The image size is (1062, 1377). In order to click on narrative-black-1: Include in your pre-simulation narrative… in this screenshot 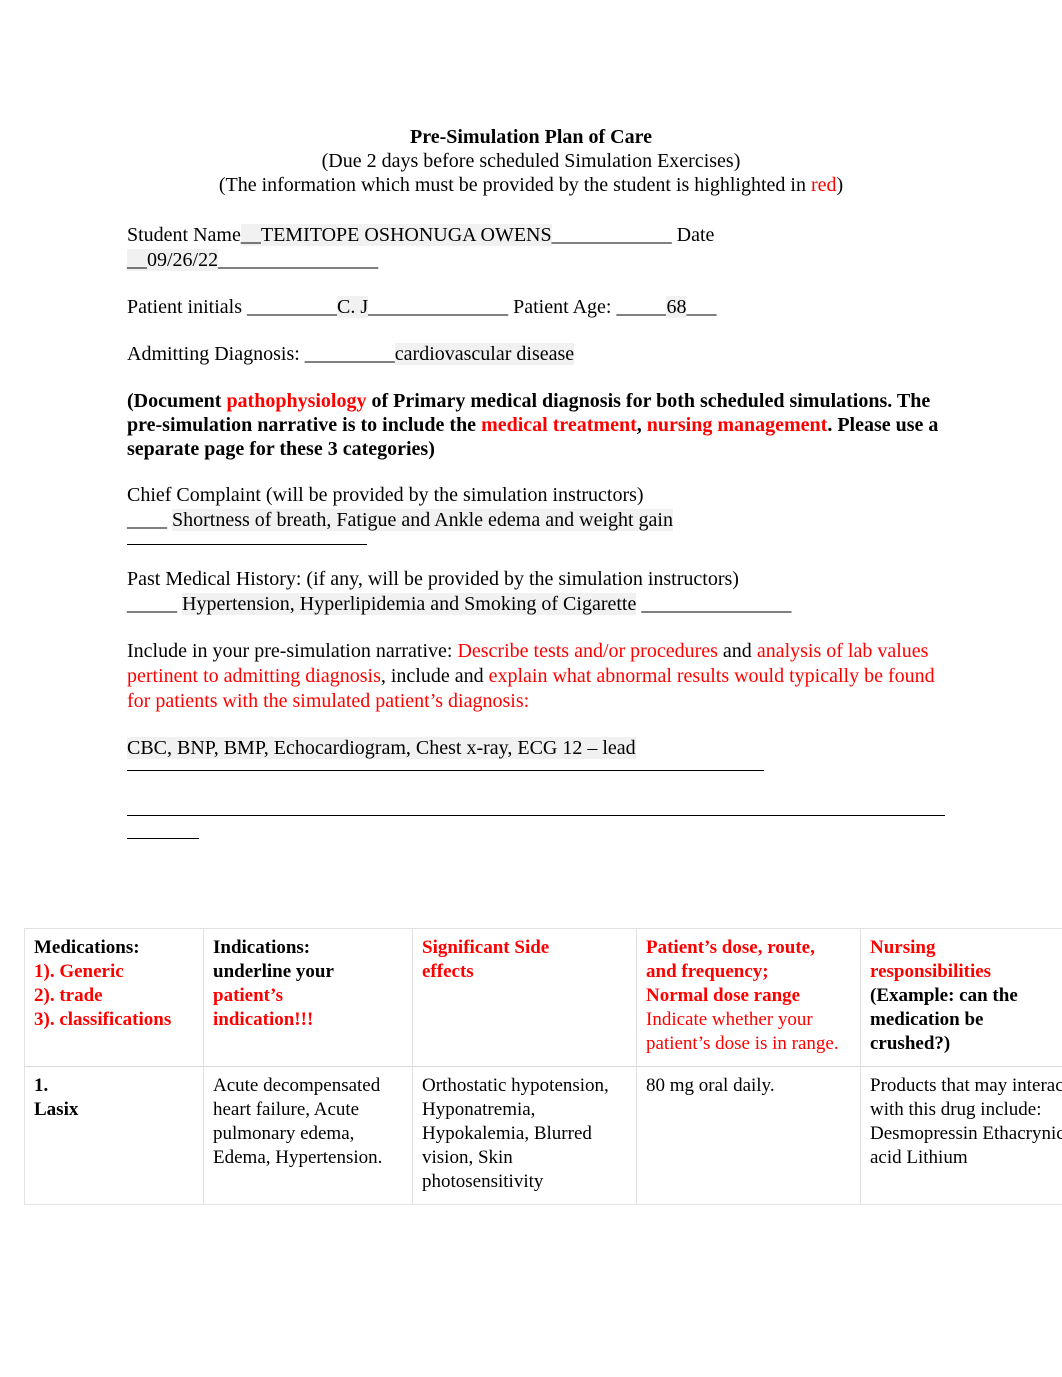, I will do `click(292, 651)`.